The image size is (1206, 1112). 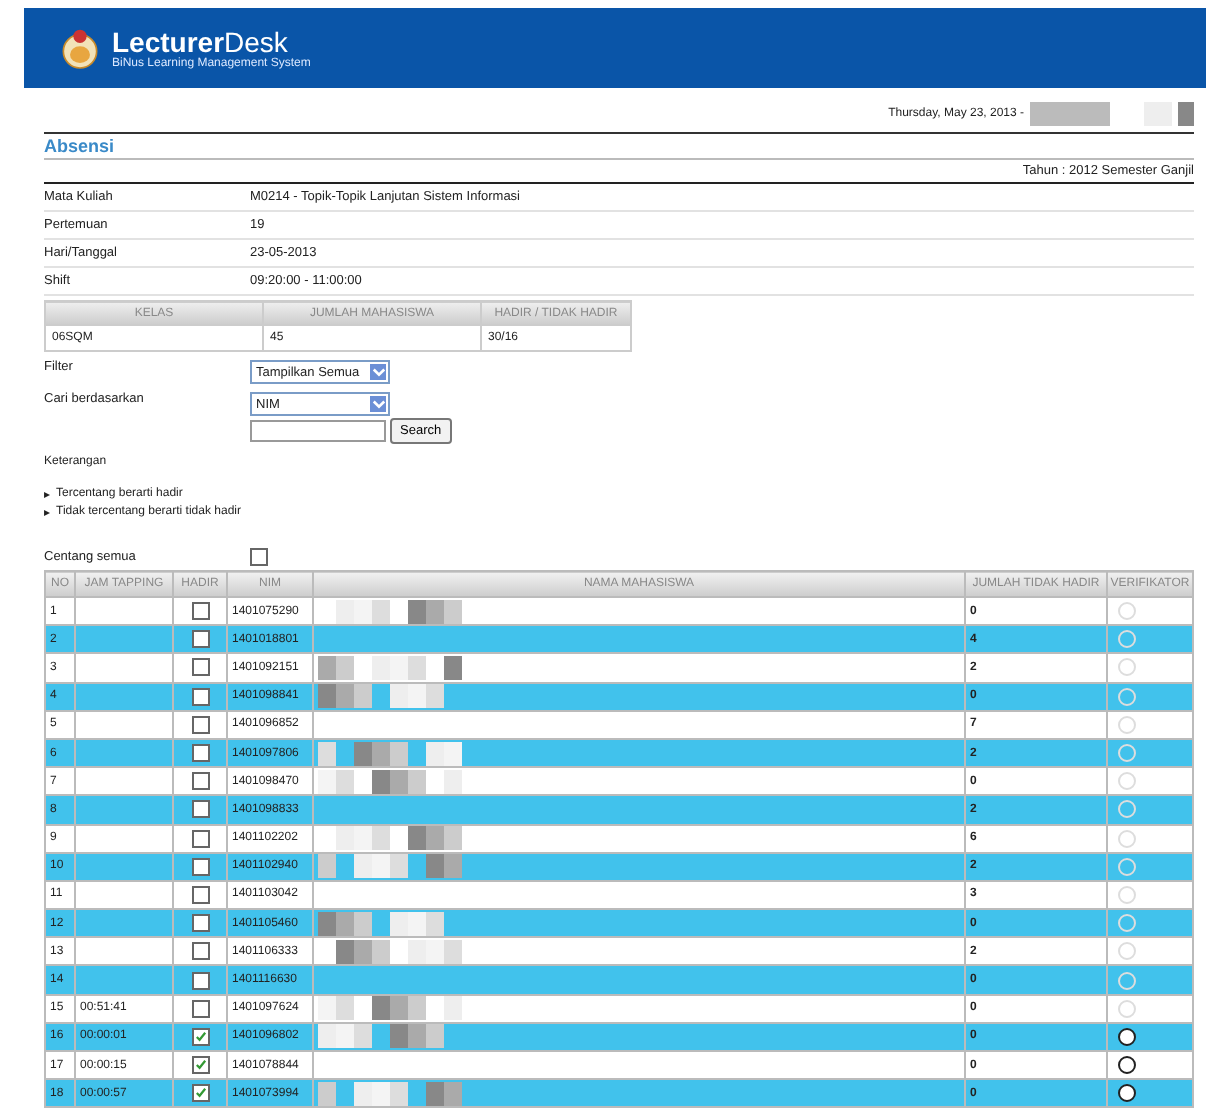 What do you see at coordinates (318, 431) in the screenshot?
I see `search-field` at bounding box center [318, 431].